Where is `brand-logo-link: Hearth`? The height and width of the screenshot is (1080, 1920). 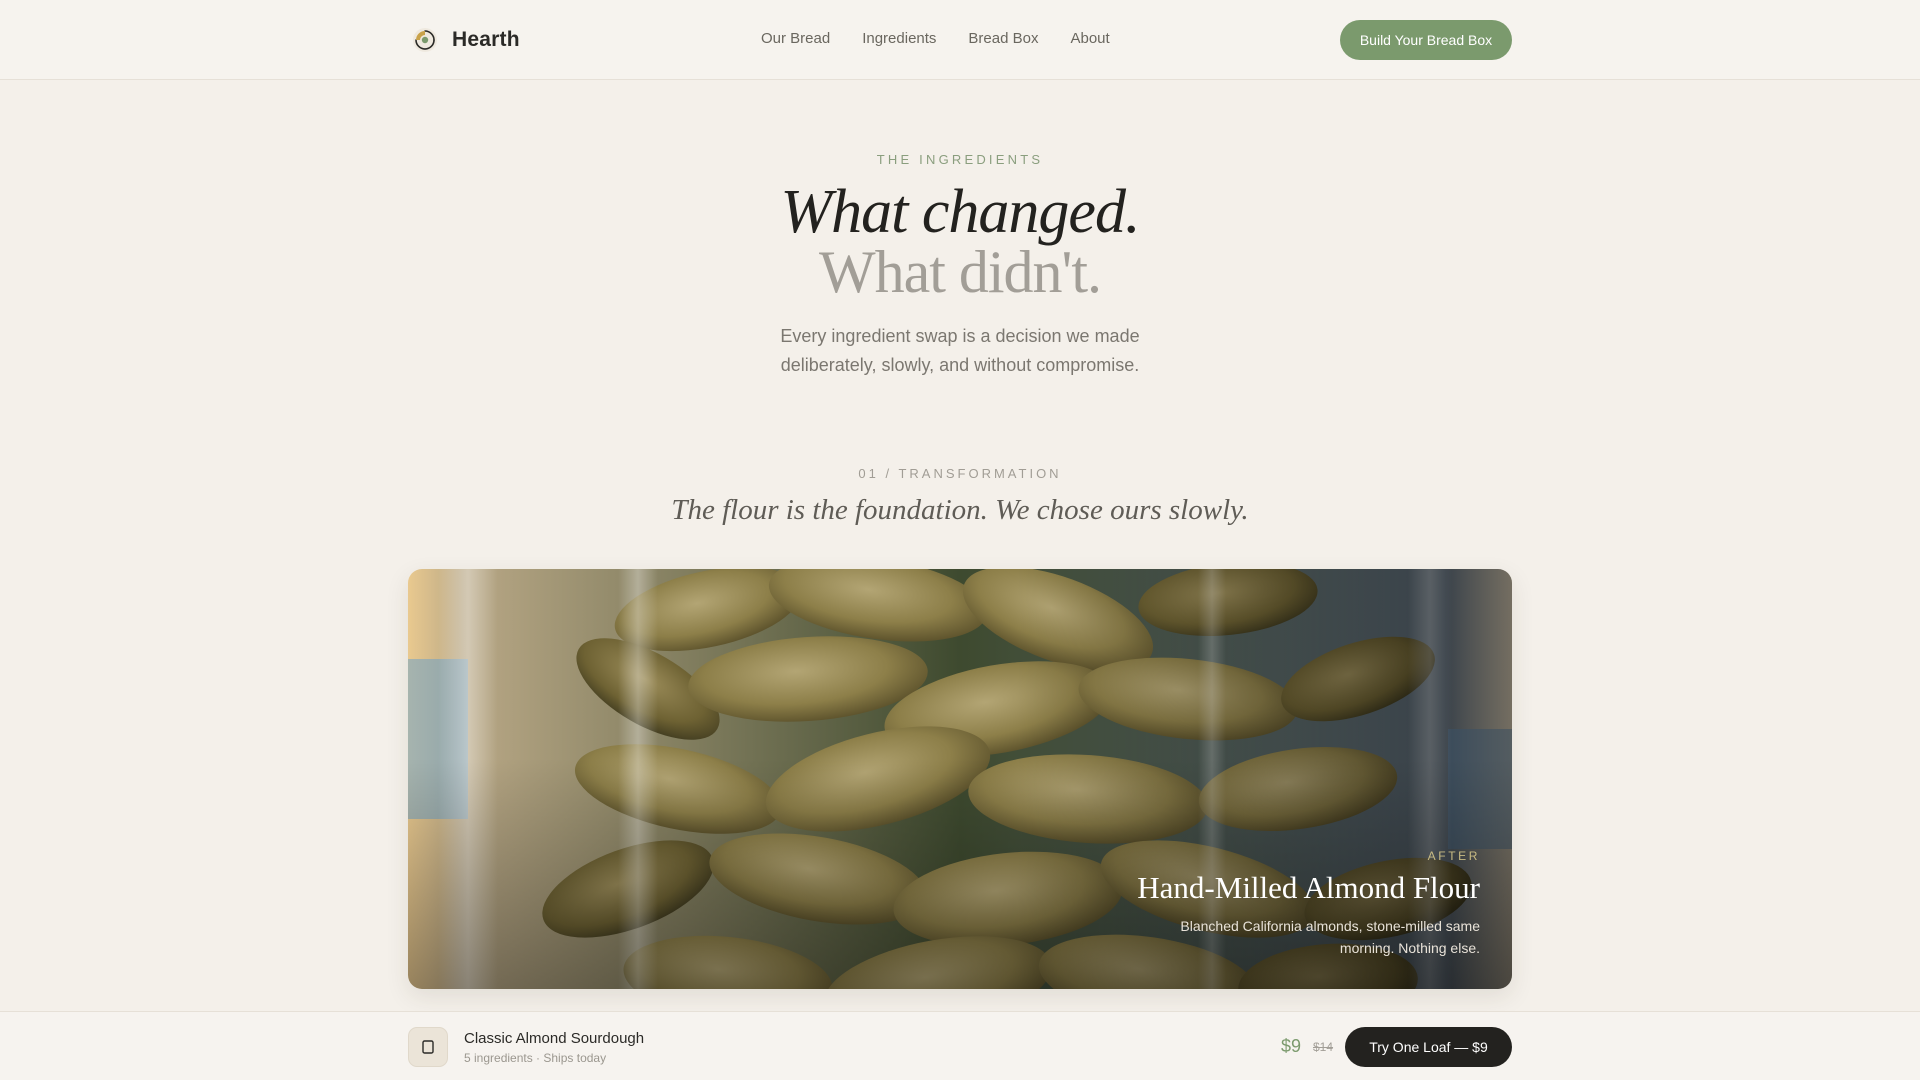
brand-logo-link: Hearth is located at coordinates (466, 40).